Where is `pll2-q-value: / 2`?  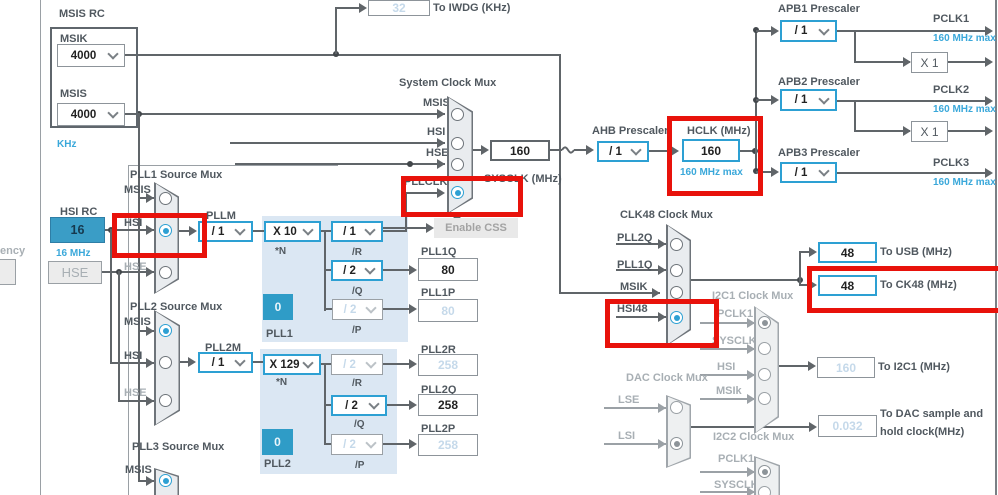 pll2-q-value: / 2 is located at coordinates (351, 405).